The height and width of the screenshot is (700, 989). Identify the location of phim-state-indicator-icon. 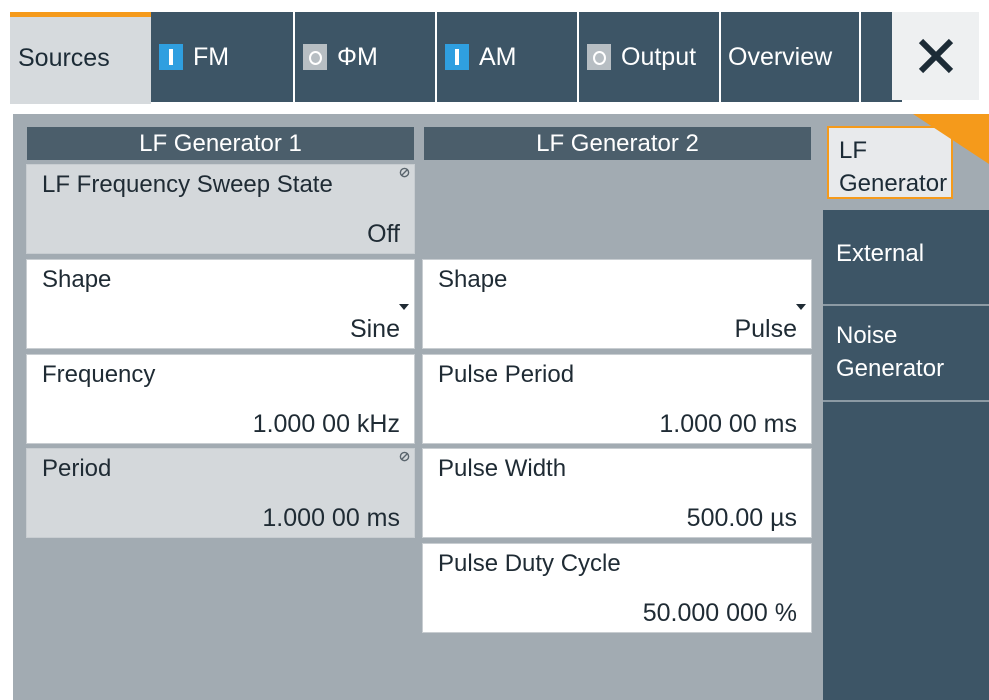
(315, 57).